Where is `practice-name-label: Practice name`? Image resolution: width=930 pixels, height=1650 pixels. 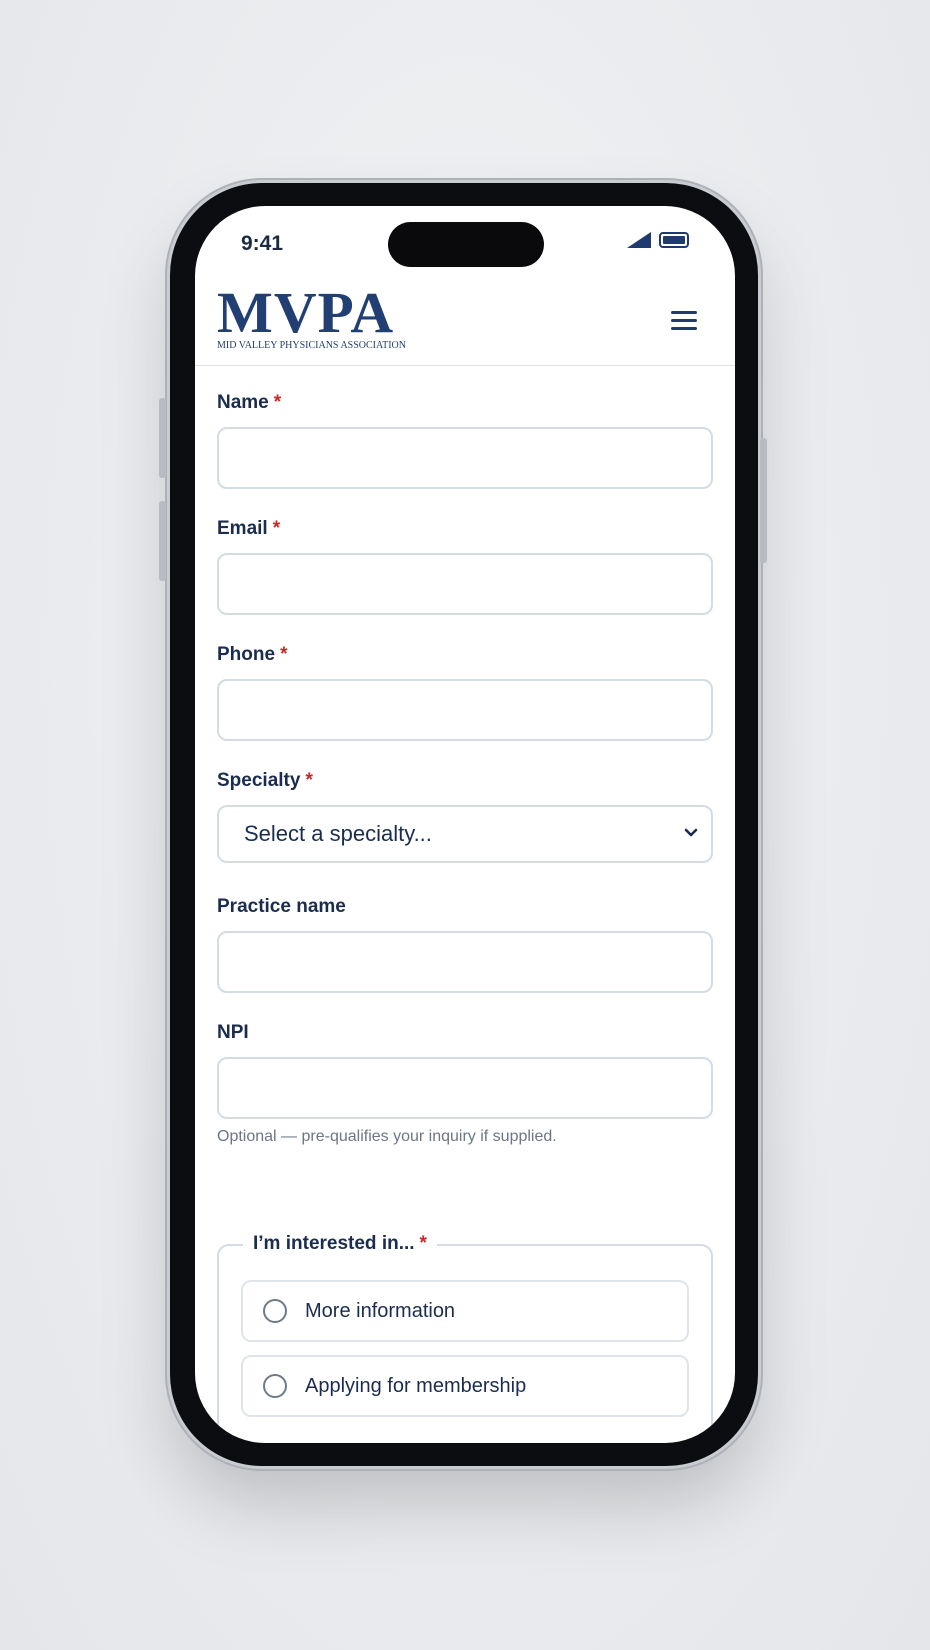
practice-name-label: Practice name is located at coordinates (281, 906).